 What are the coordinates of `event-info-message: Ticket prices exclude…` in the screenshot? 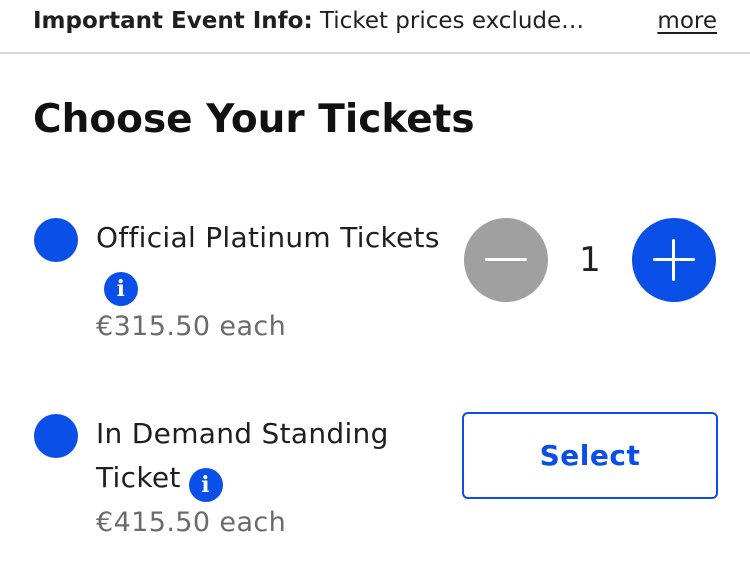 It's located at (452, 21).